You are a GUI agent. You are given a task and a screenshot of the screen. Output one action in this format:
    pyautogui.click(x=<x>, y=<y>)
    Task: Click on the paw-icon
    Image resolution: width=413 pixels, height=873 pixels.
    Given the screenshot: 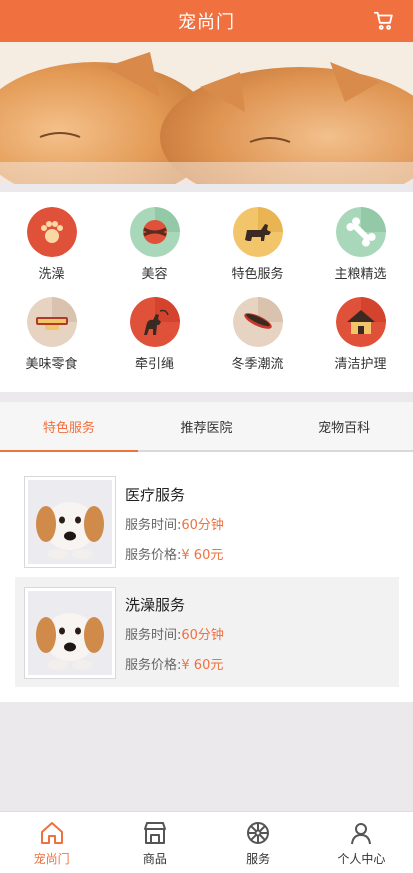 What is the action you would take?
    pyautogui.click(x=51, y=232)
    